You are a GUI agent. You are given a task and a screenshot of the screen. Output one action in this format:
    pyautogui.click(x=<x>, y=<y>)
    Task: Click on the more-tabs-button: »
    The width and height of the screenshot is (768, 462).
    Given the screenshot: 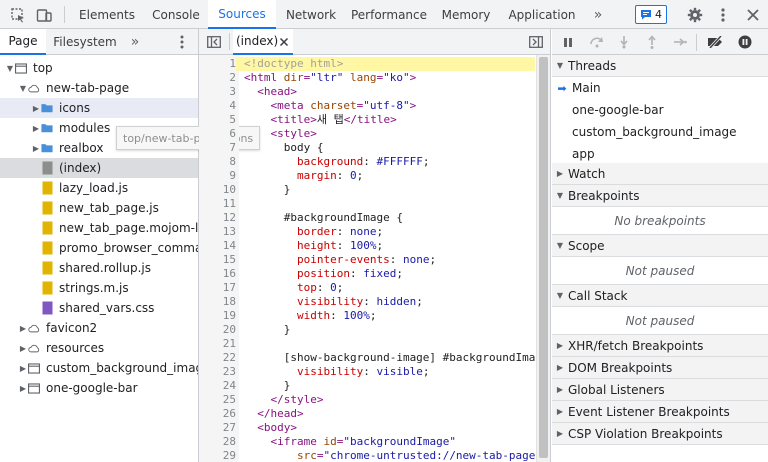 What is the action you would take?
    pyautogui.click(x=598, y=14)
    